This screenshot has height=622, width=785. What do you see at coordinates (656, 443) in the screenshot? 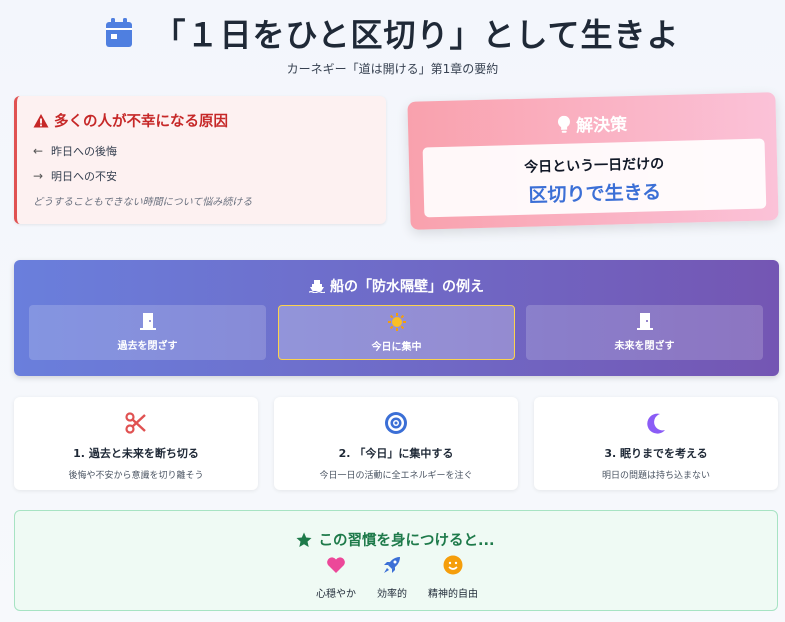
I see `step-card-3: 3. 眠りまでを考える 明日の問題は持ち込まない` at bounding box center [656, 443].